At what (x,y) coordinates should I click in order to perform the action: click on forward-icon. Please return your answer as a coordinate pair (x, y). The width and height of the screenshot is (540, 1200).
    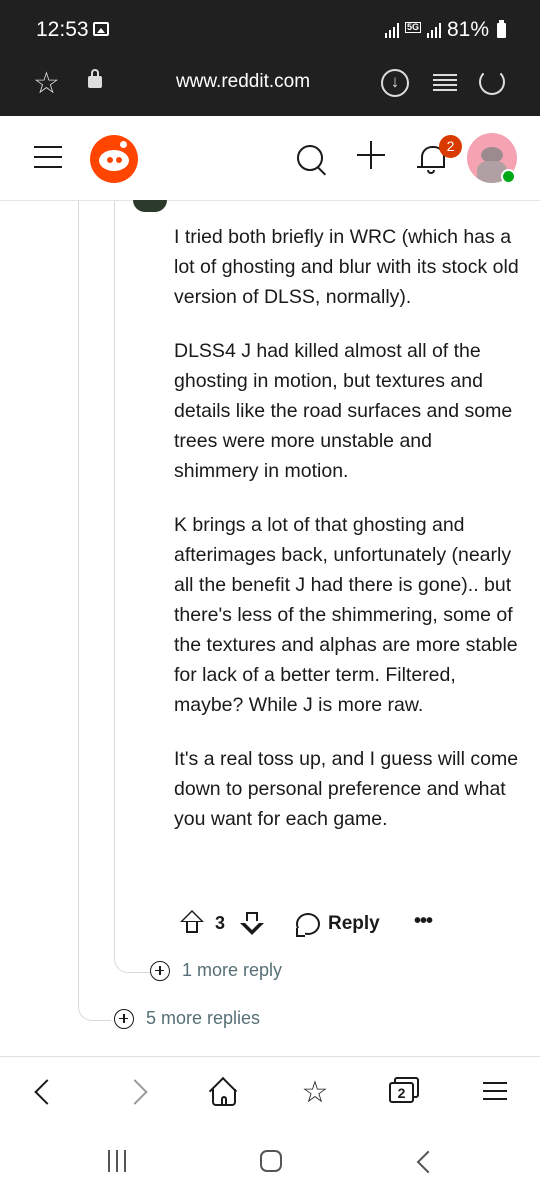
    Looking at the image, I should click on (140, 1093).